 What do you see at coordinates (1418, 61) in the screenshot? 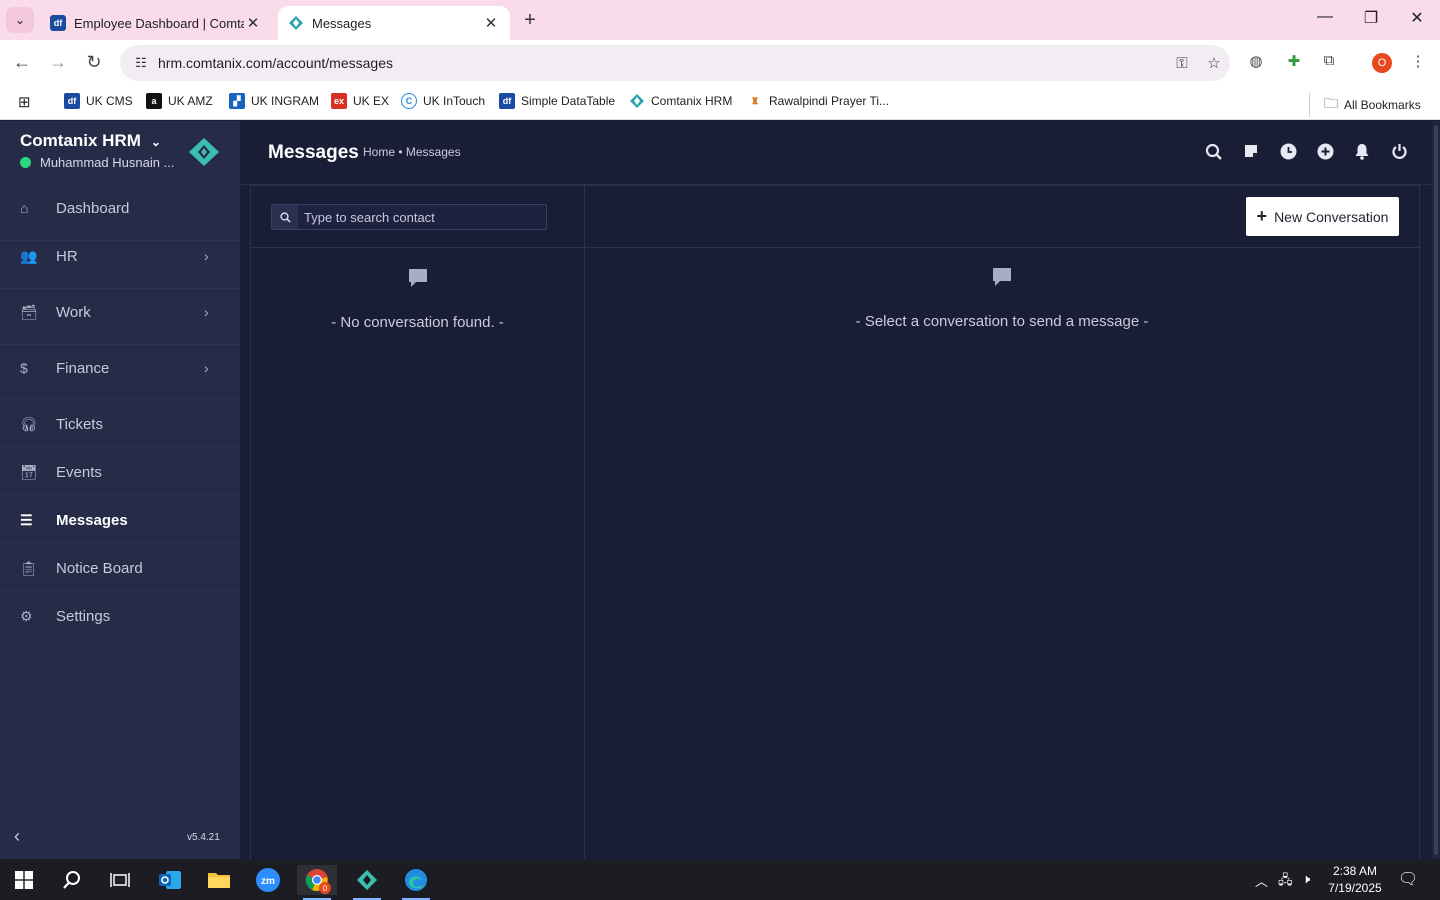
I see `browser-menu-icon: ⋮` at bounding box center [1418, 61].